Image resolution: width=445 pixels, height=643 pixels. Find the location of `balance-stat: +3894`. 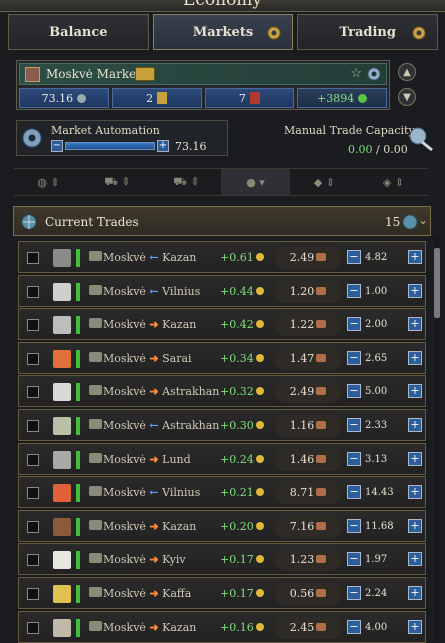

balance-stat: +3894 is located at coordinates (342, 98).